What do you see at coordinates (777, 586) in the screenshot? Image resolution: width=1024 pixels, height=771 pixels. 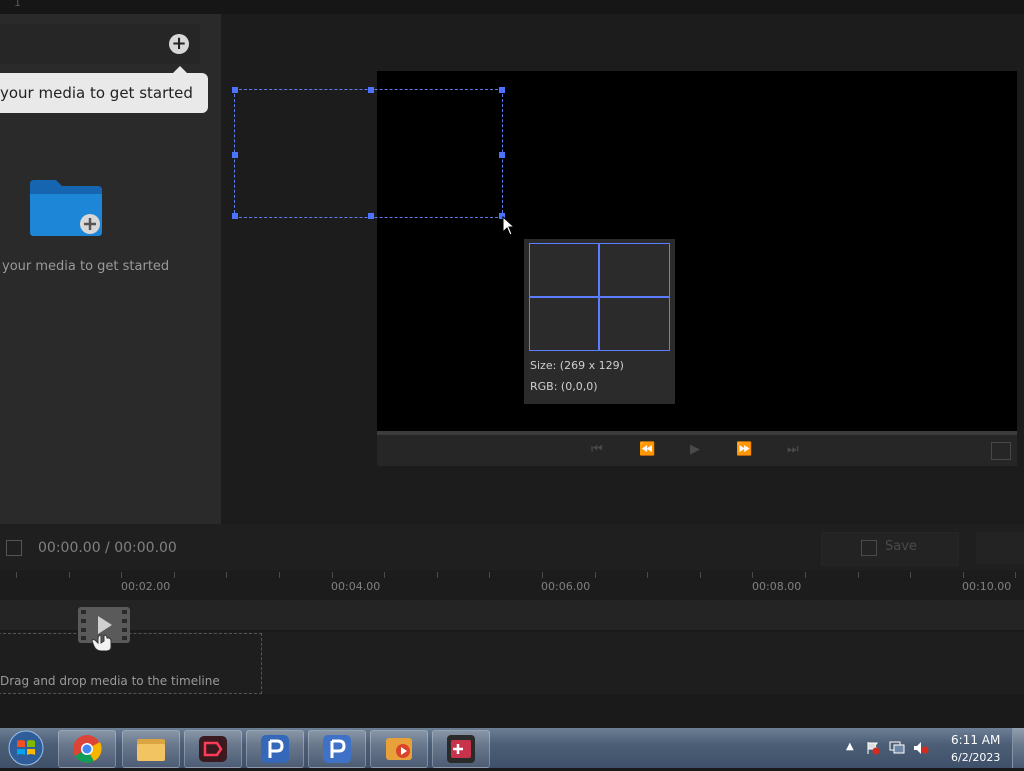 I see `ruler-label: 00:08.00` at bounding box center [777, 586].